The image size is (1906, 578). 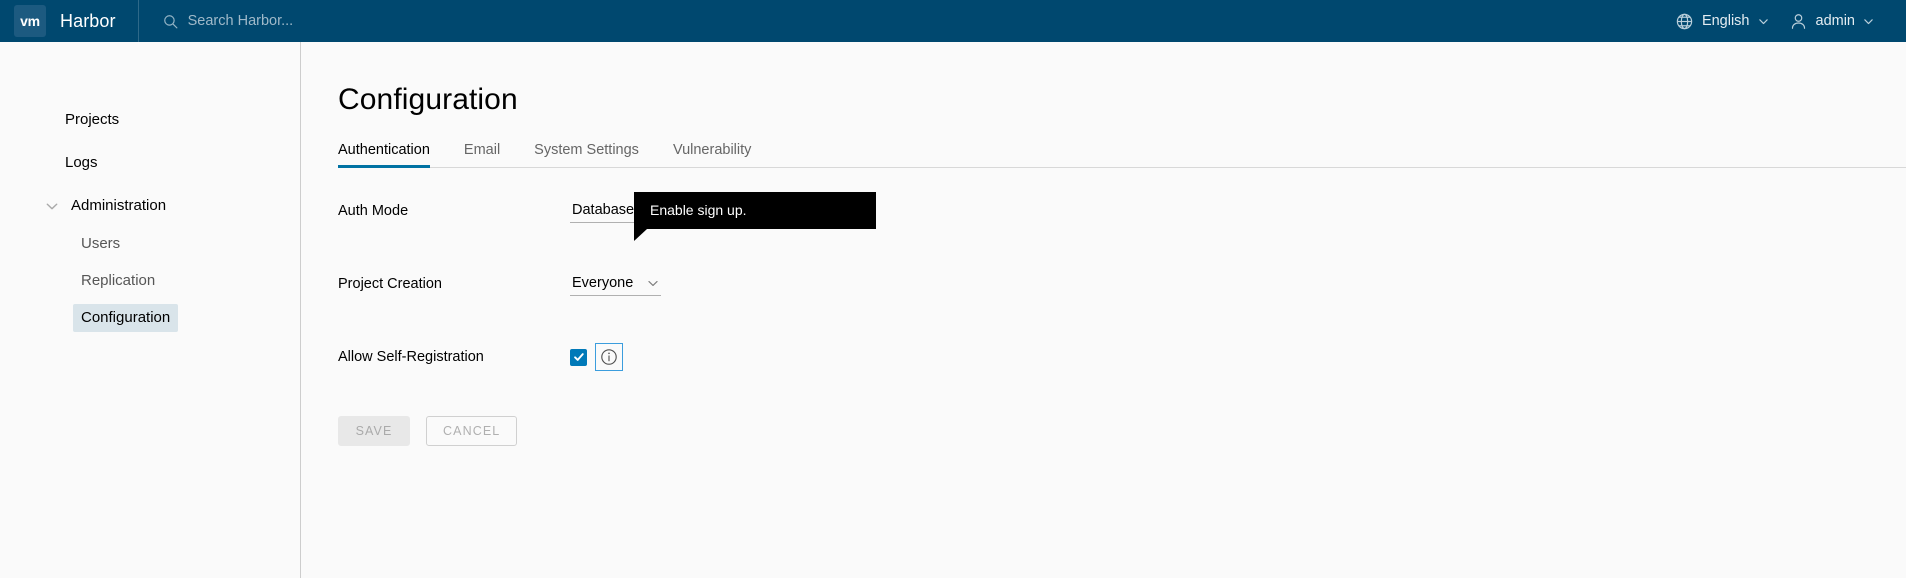 I want to click on tab-email: Email, so click(x=482, y=155).